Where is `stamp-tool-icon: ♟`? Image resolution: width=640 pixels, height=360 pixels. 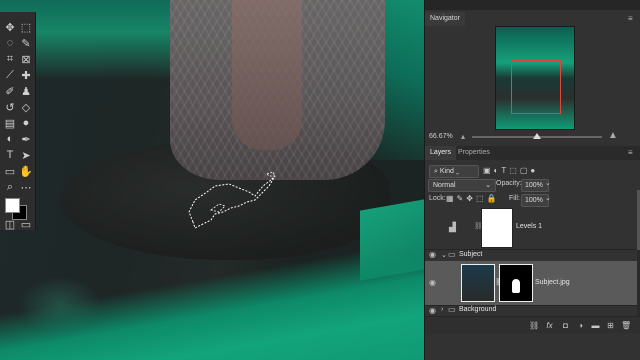
stamp-tool-icon: ♟ is located at coordinates (26, 91).